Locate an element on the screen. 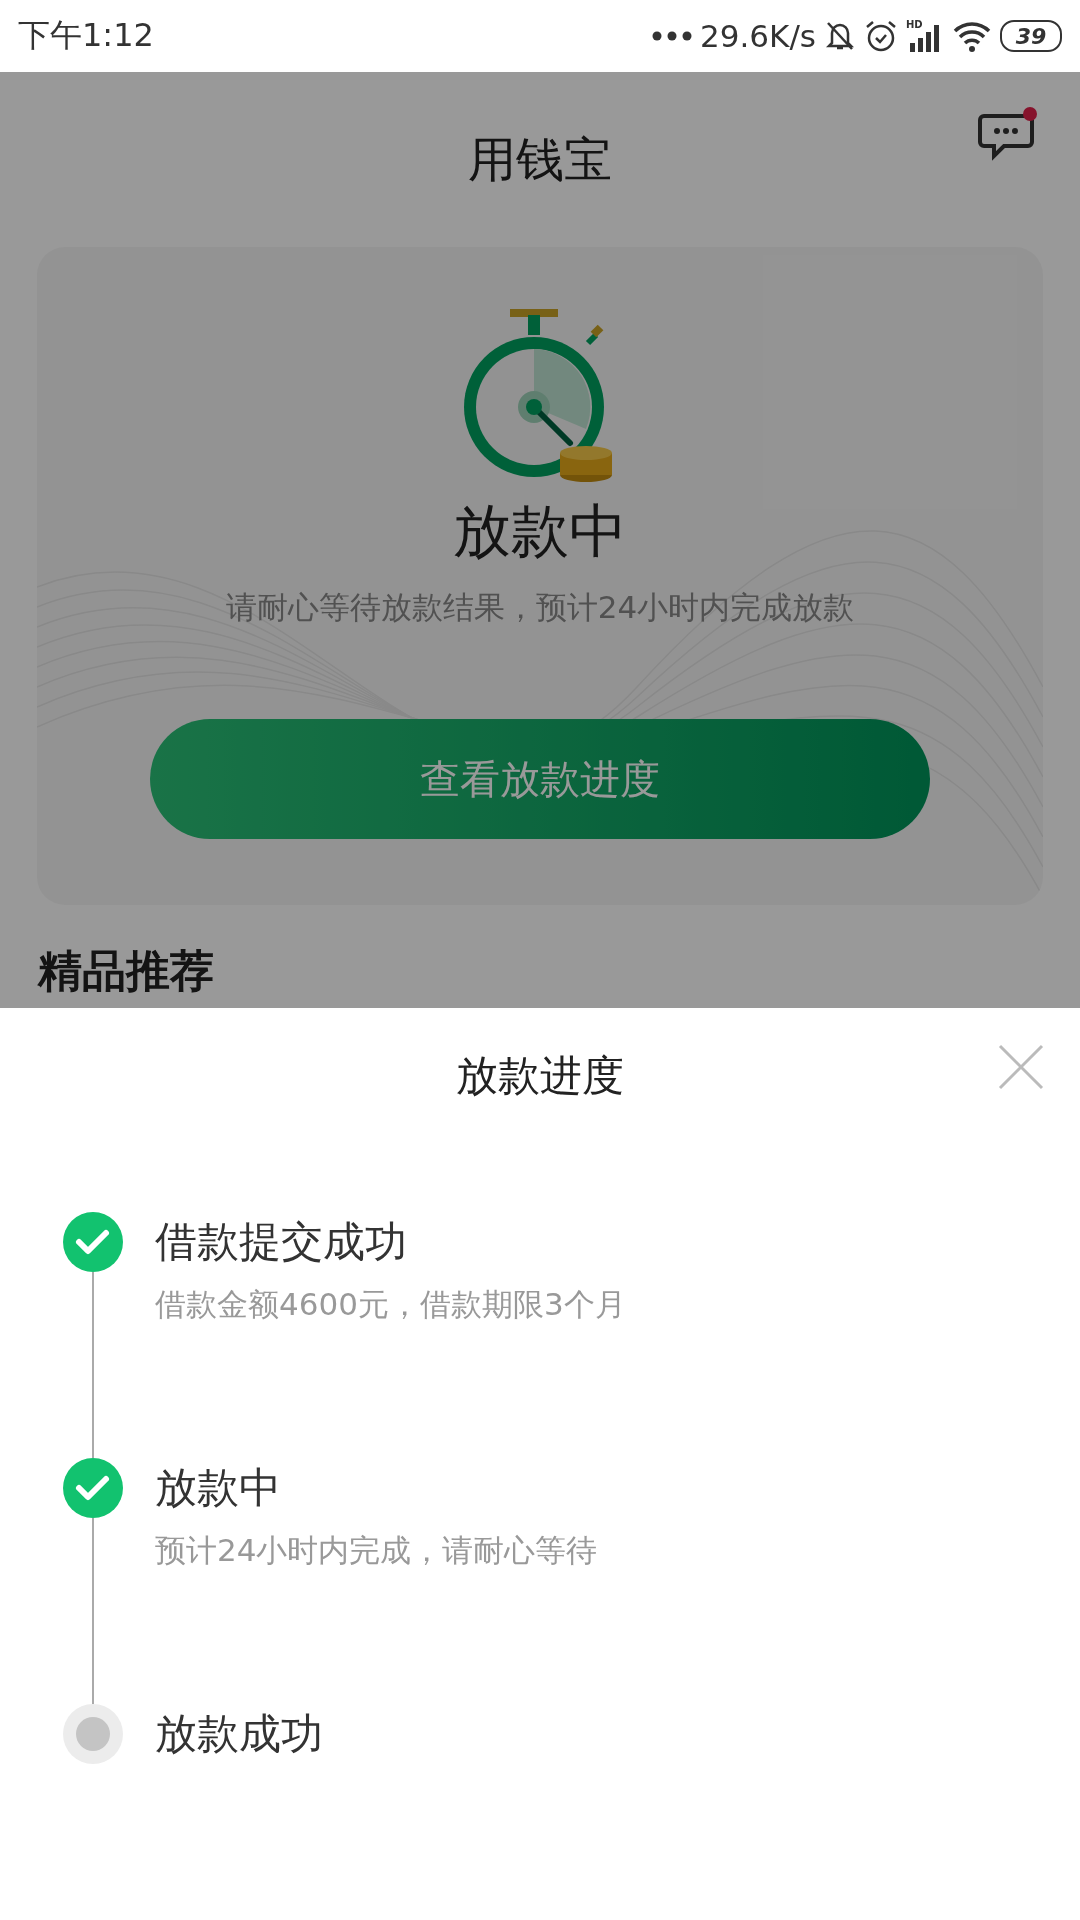 Image resolution: width=1080 pixels, height=1920 pixels. step-description: 预计24小时内完成，请耐心等待 is located at coordinates (376, 1550).